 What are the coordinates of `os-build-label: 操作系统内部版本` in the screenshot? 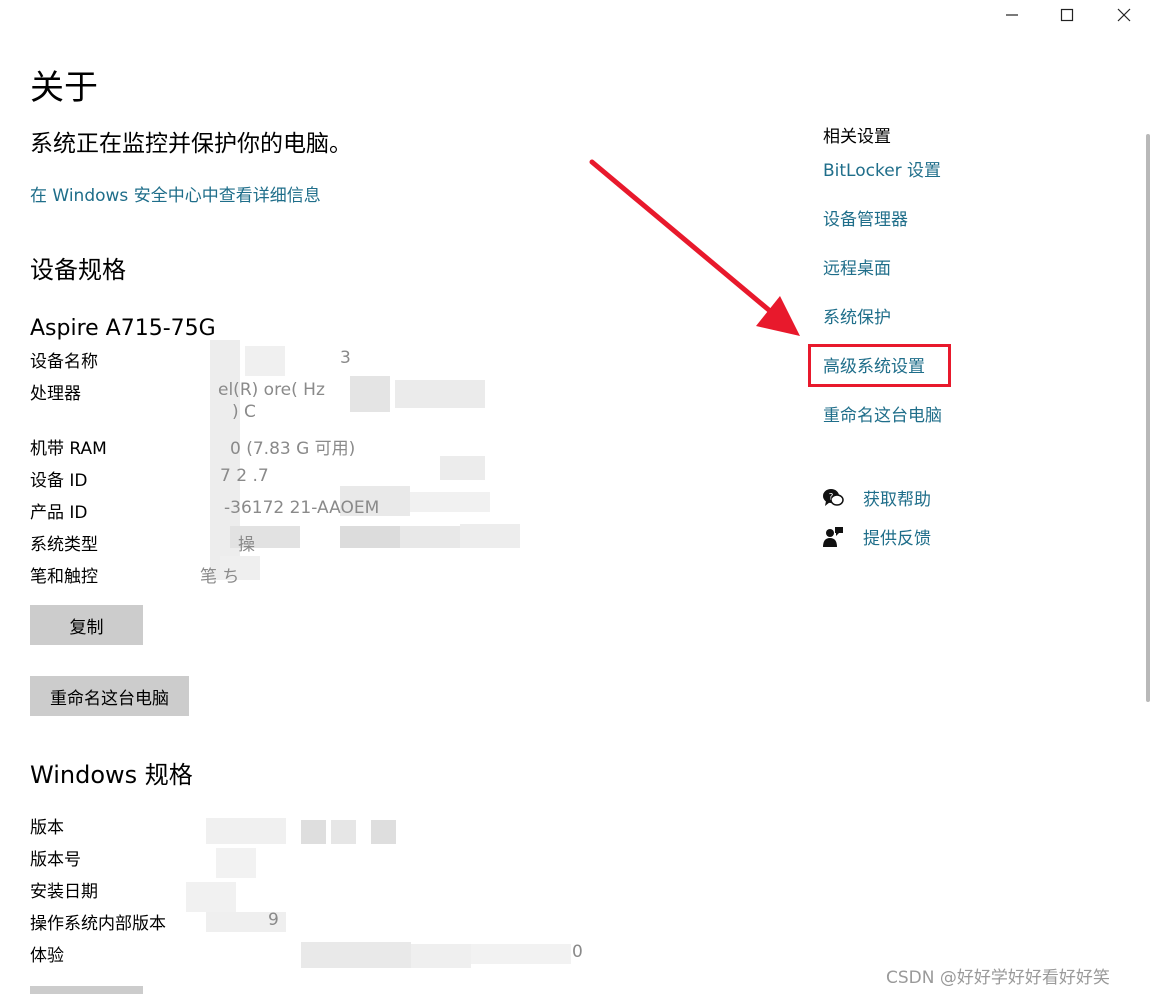 It's located at (98, 924).